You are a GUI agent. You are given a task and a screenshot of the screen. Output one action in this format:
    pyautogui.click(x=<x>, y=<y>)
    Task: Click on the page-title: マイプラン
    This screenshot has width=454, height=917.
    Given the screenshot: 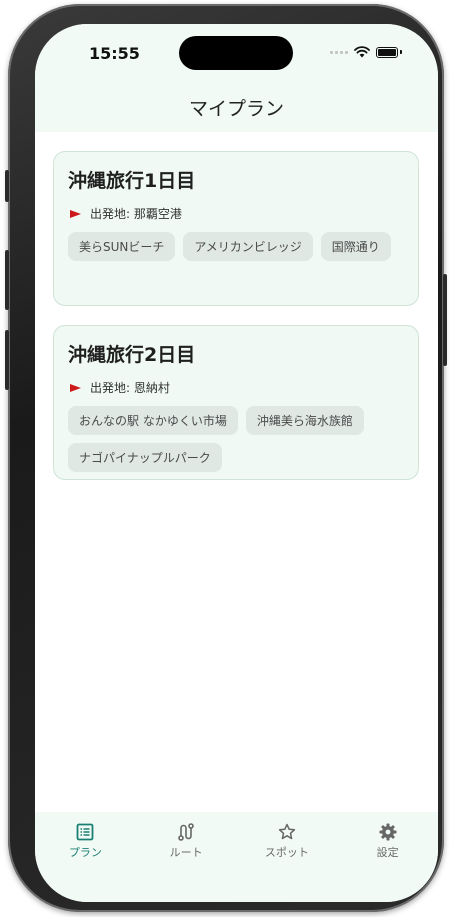 What is the action you would take?
    pyautogui.click(x=236, y=109)
    